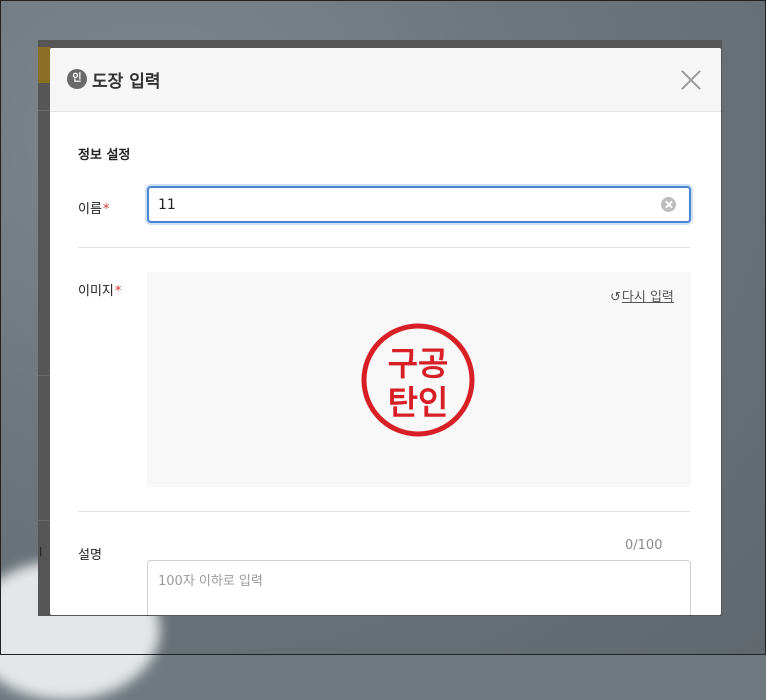  I want to click on description-input, so click(419, 587).